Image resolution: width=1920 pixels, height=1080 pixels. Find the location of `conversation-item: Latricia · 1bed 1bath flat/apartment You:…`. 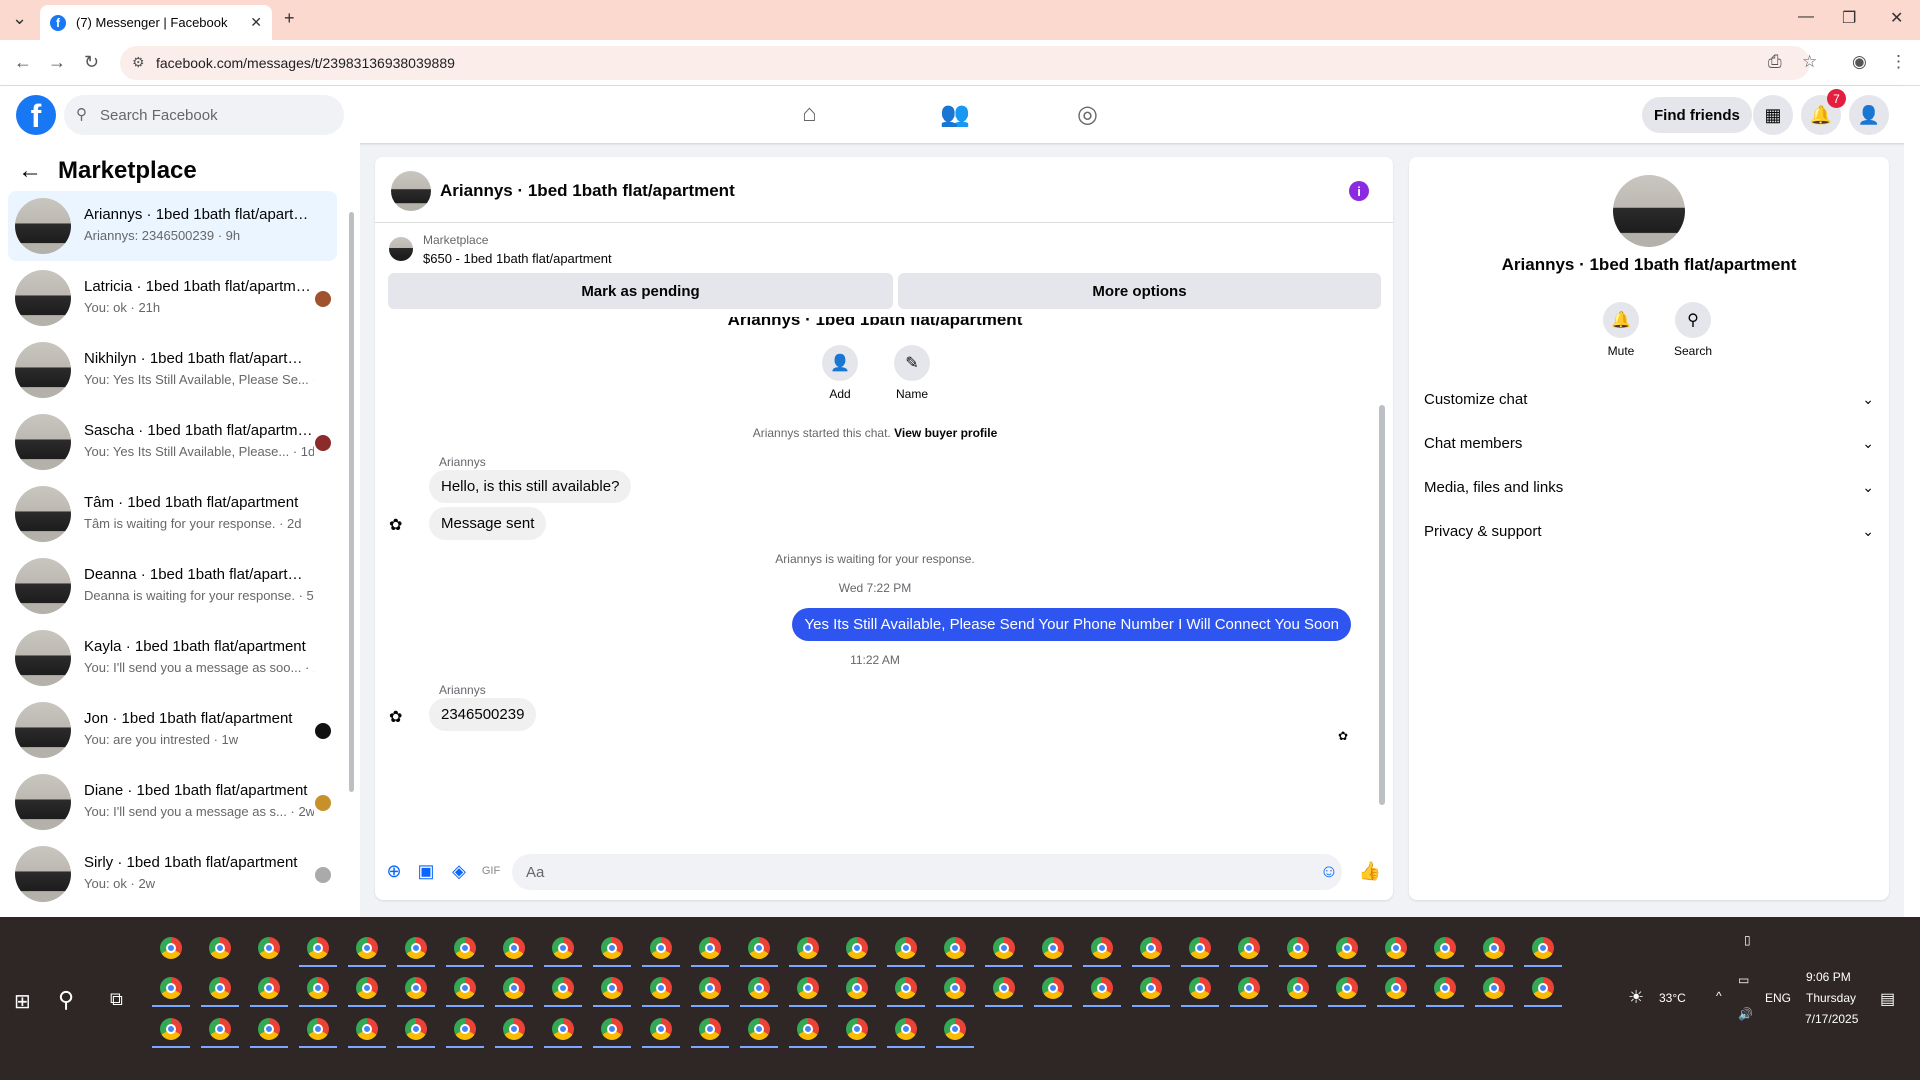

conversation-item: Latricia · 1bed 1bath flat/apartment You:… is located at coordinates (172, 298).